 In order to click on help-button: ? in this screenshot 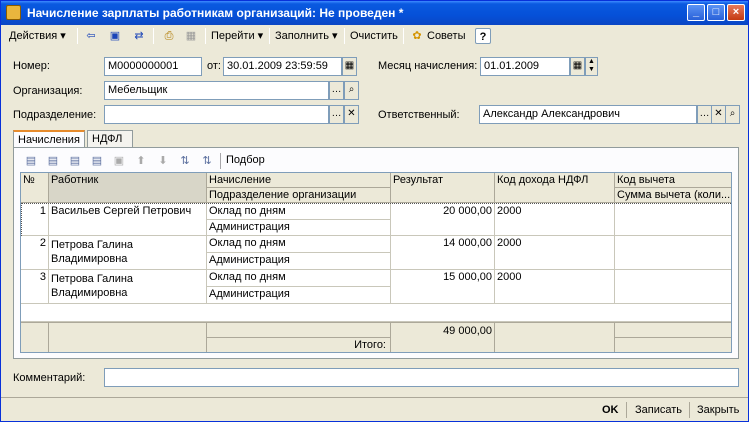, I will do `click(483, 36)`.